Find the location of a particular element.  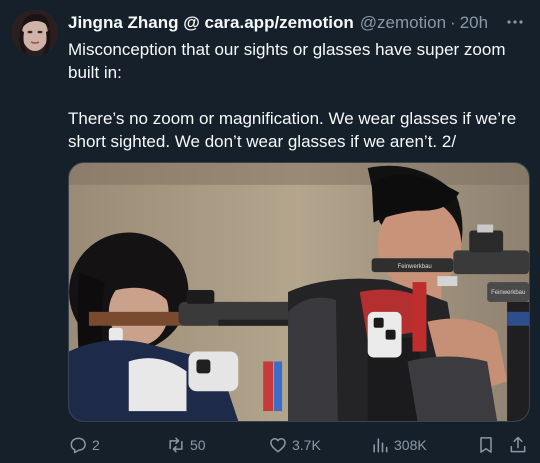

share-icon is located at coordinates (518, 444).